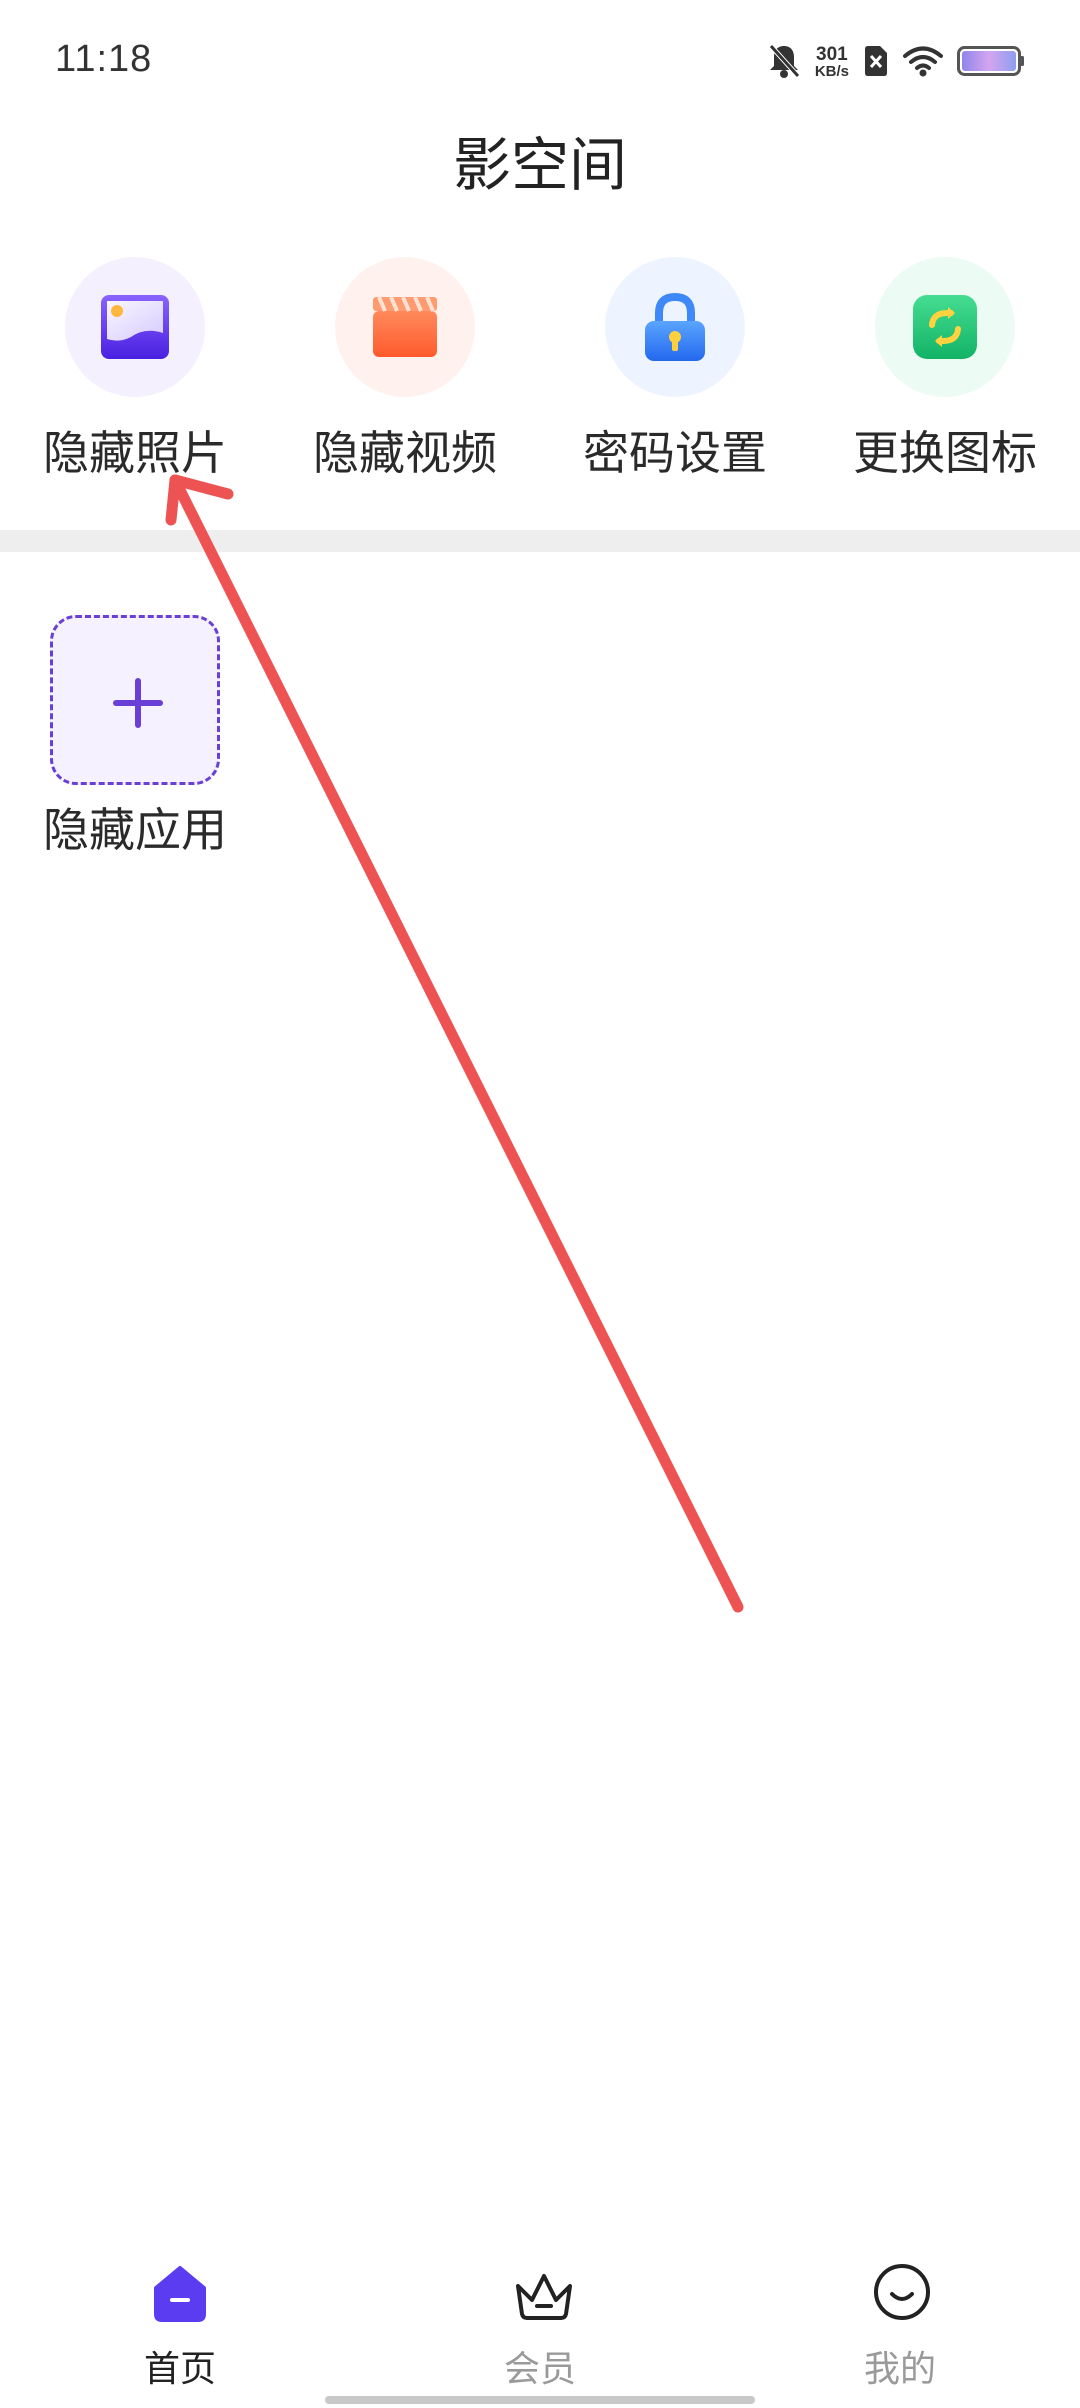 The width and height of the screenshot is (1080, 2408). I want to click on nav-label: 会员, so click(539, 2369).